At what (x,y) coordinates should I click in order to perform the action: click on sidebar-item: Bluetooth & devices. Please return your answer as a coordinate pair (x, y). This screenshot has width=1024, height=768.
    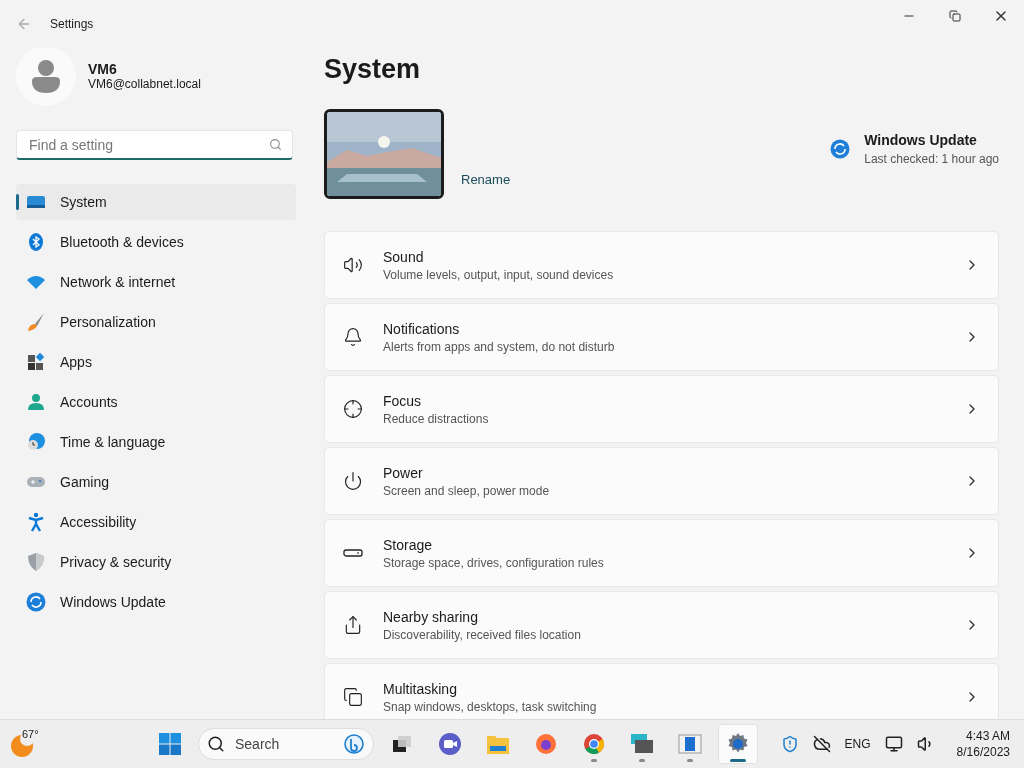
    Looking at the image, I should click on (156, 242).